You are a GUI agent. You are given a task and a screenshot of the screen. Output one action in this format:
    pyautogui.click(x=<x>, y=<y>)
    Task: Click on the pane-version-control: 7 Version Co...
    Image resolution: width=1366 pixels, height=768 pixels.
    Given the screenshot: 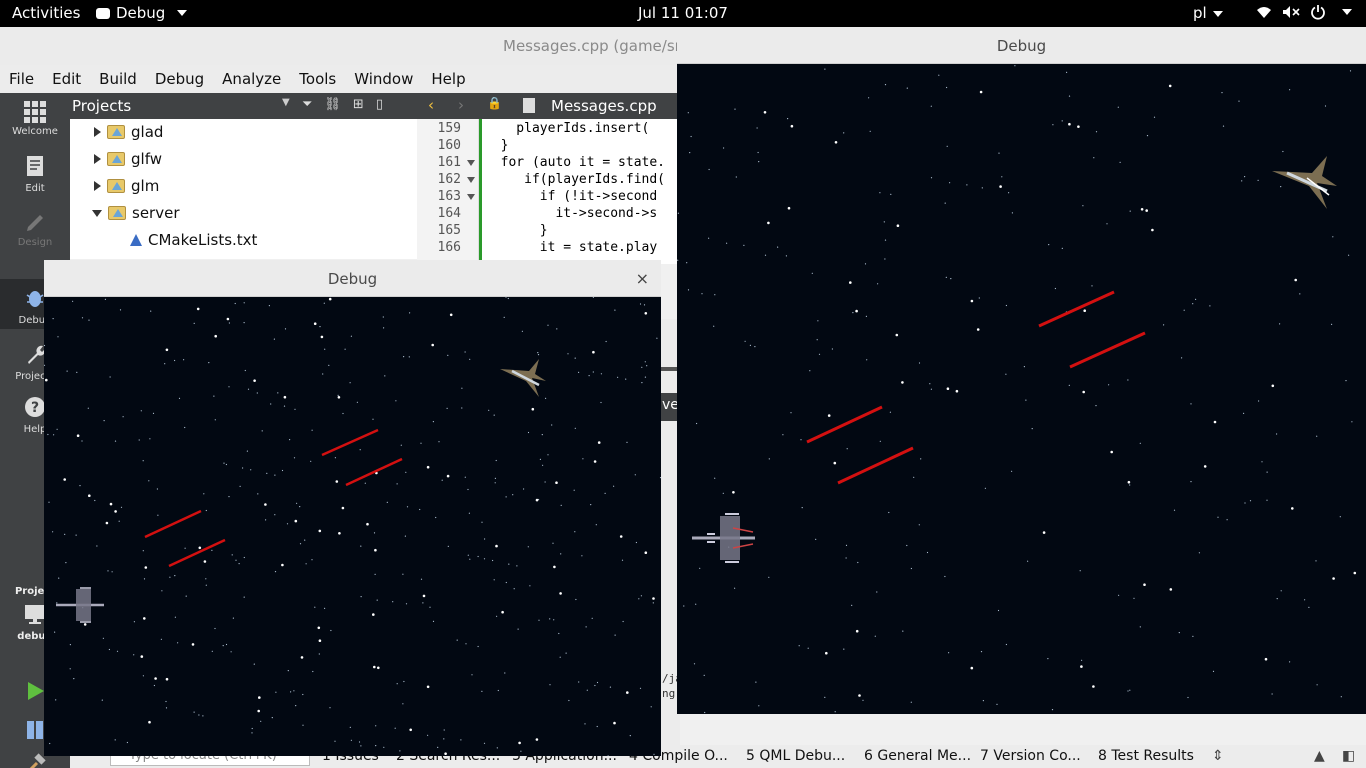 What is the action you would take?
    pyautogui.click(x=1030, y=756)
    